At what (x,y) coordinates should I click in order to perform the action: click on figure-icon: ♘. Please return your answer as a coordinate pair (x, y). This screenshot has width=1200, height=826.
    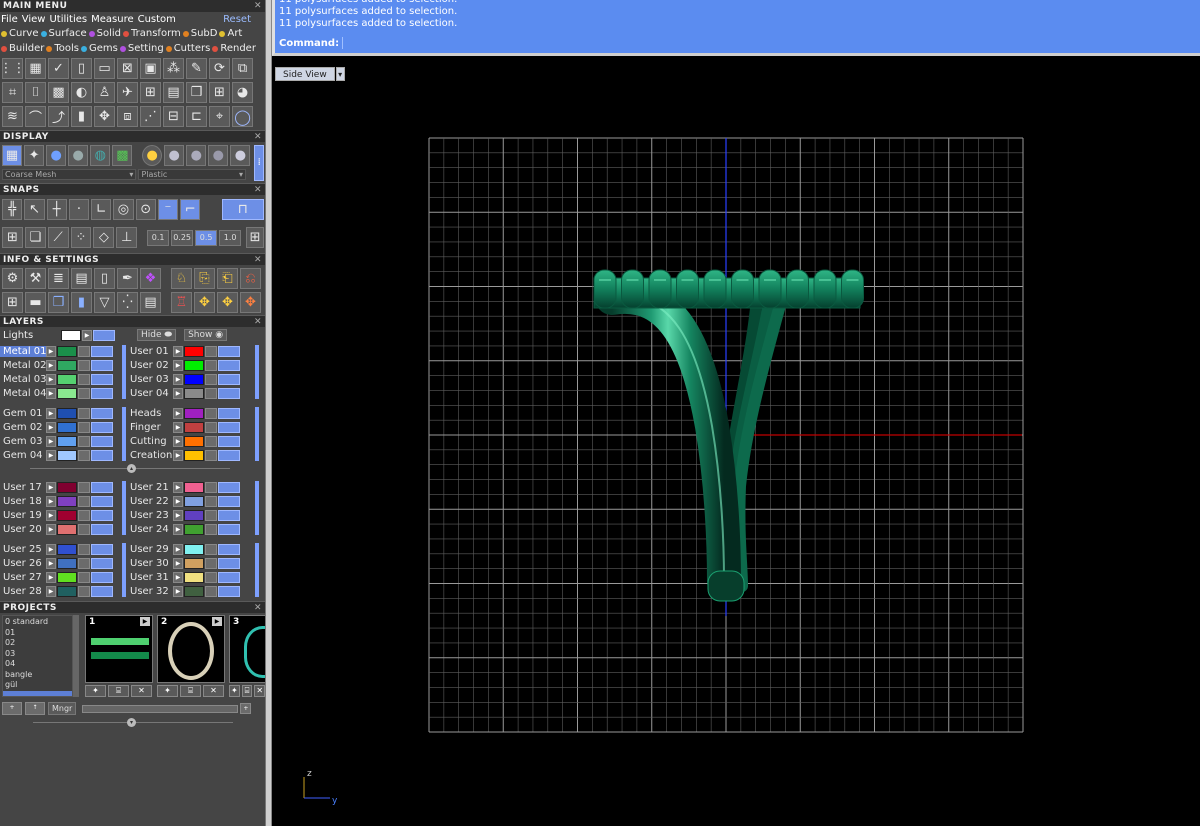
    Looking at the image, I should click on (181, 278).